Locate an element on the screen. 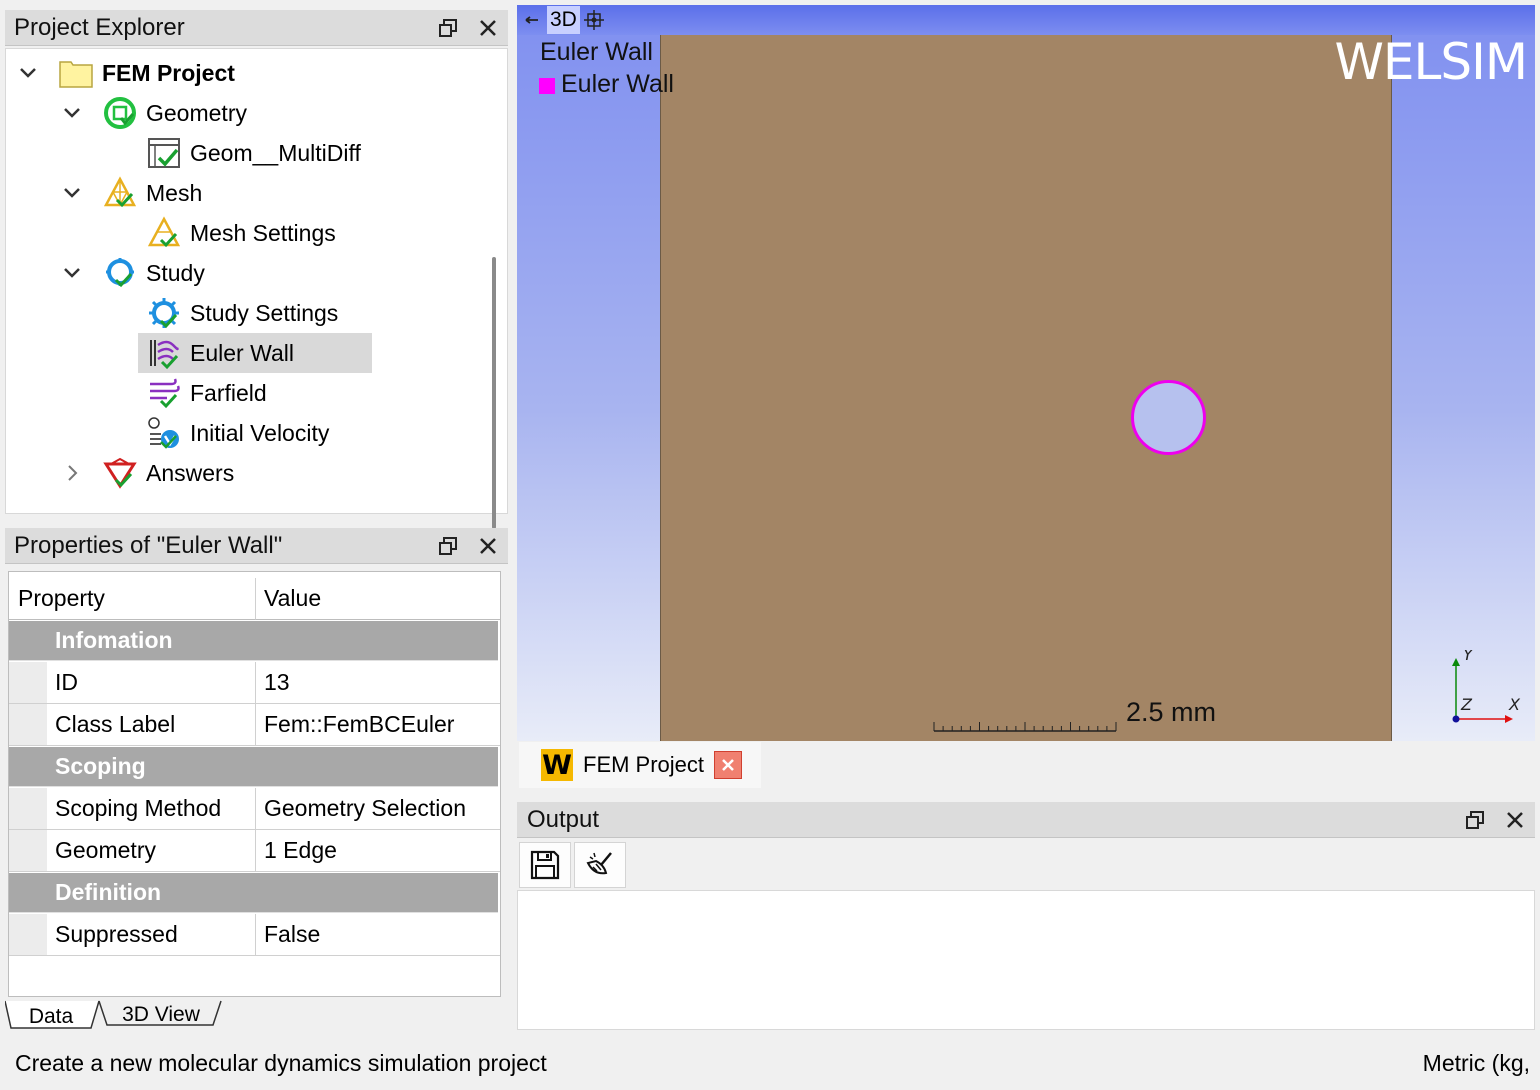 This screenshot has width=1540, height=1090. tree-item-initial-velocity: Initial Velocity is located at coordinates (237, 433).